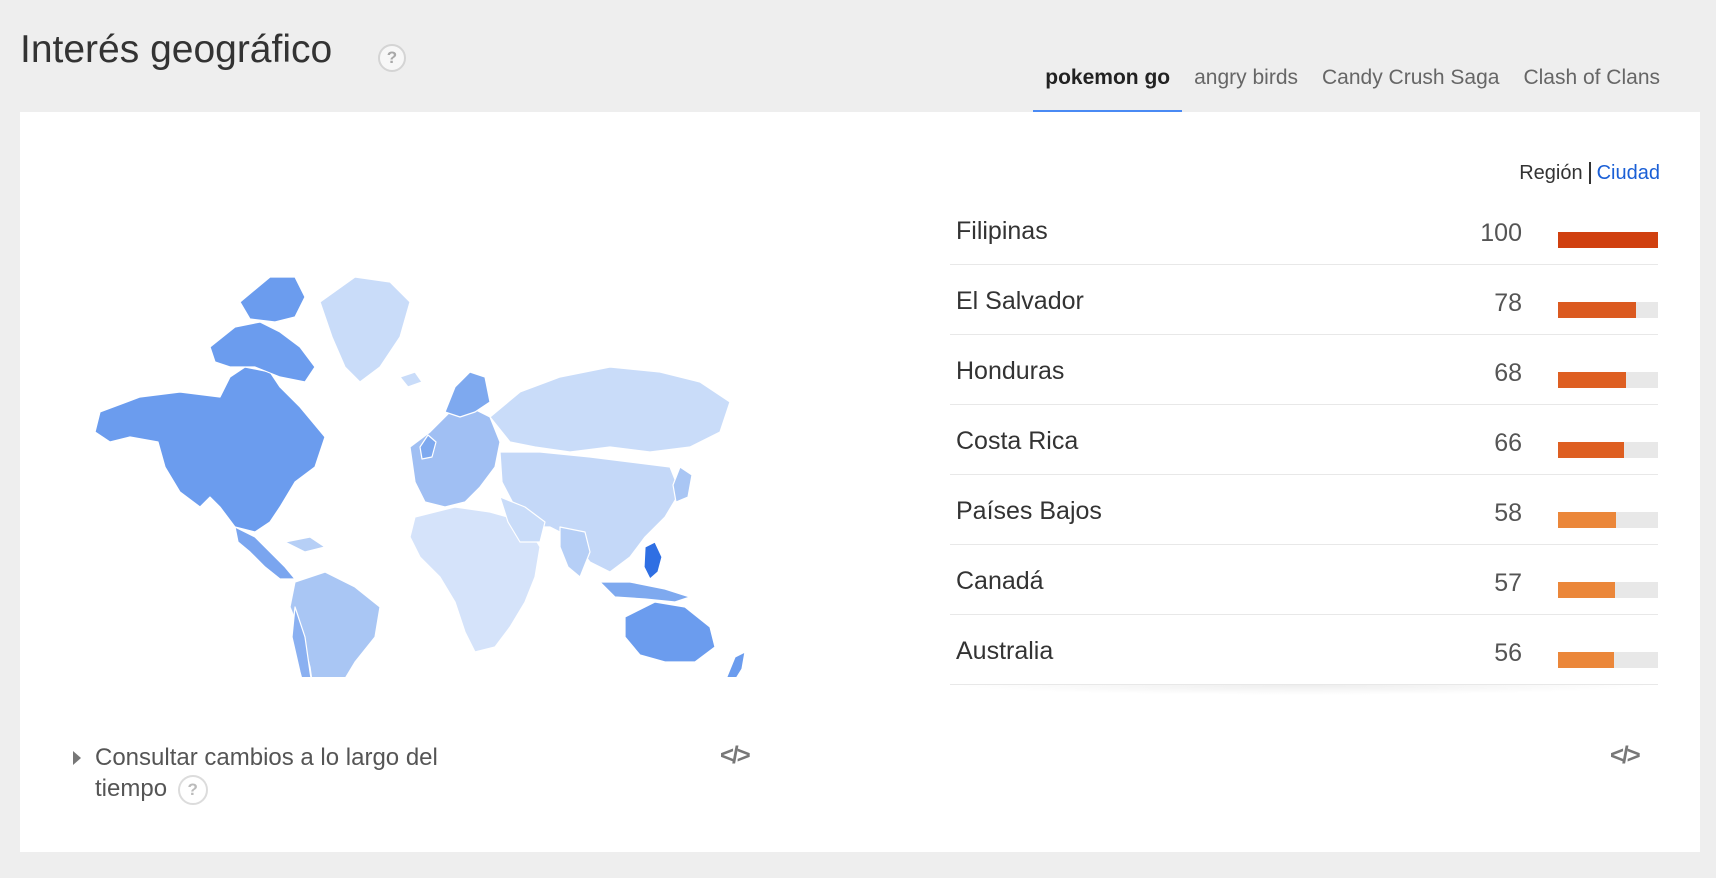 This screenshot has height=878, width=1716. What do you see at coordinates (645, 592) in the screenshot?
I see `map-region-indonesia` at bounding box center [645, 592].